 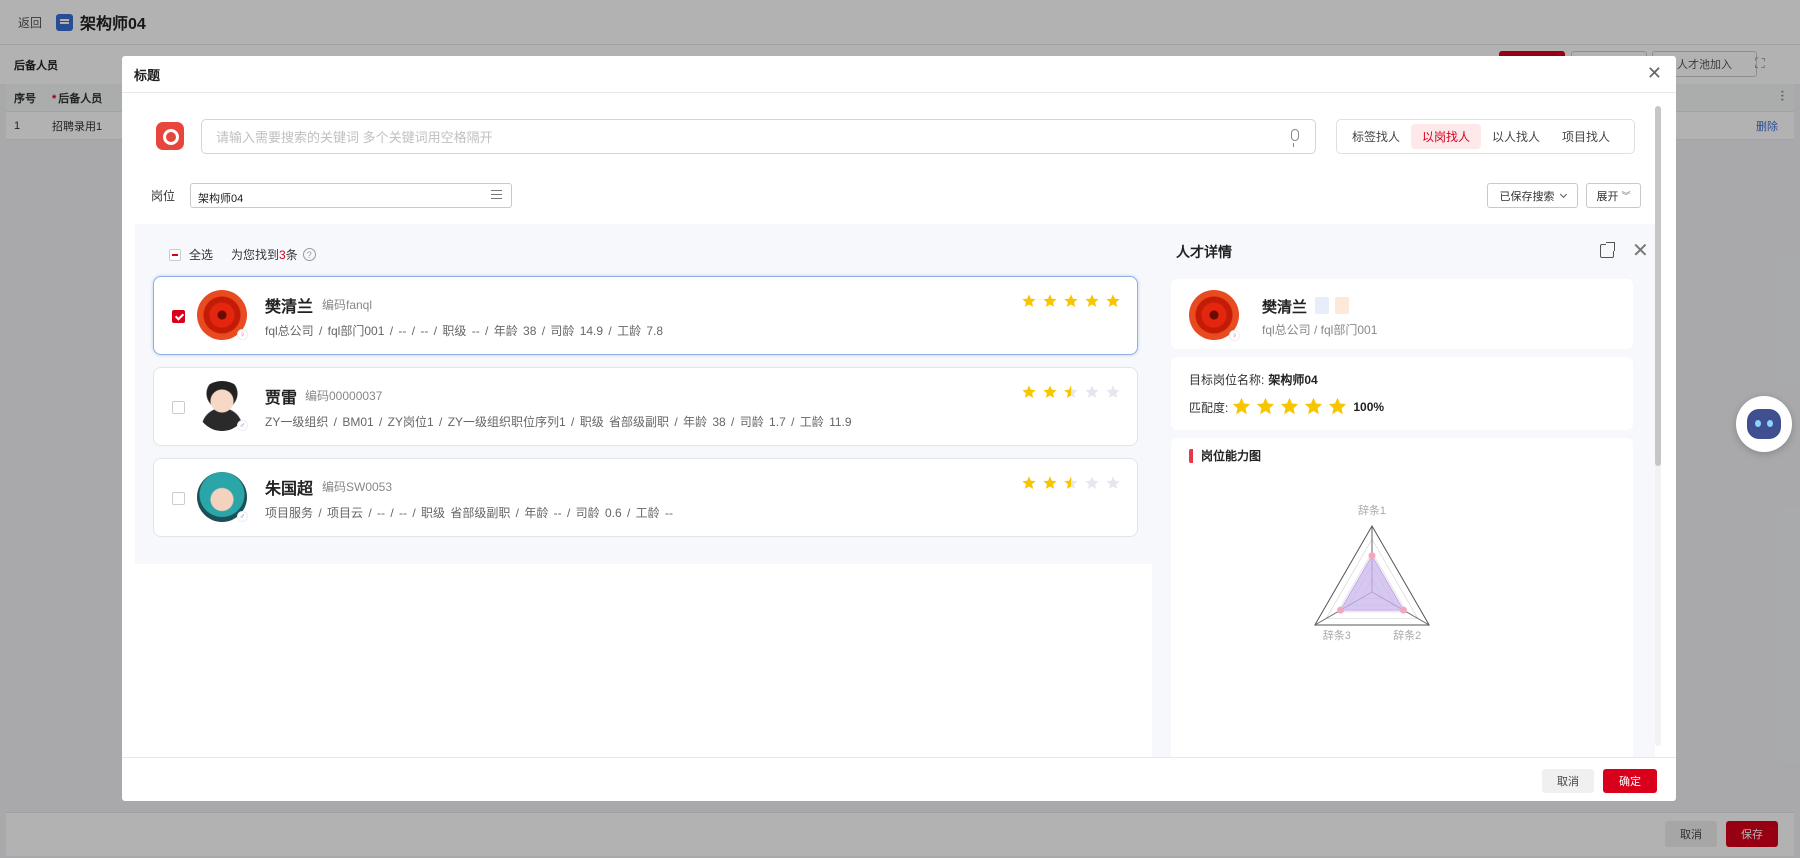 What do you see at coordinates (1630, 781) in the screenshot?
I see `confirm-button: 确定` at bounding box center [1630, 781].